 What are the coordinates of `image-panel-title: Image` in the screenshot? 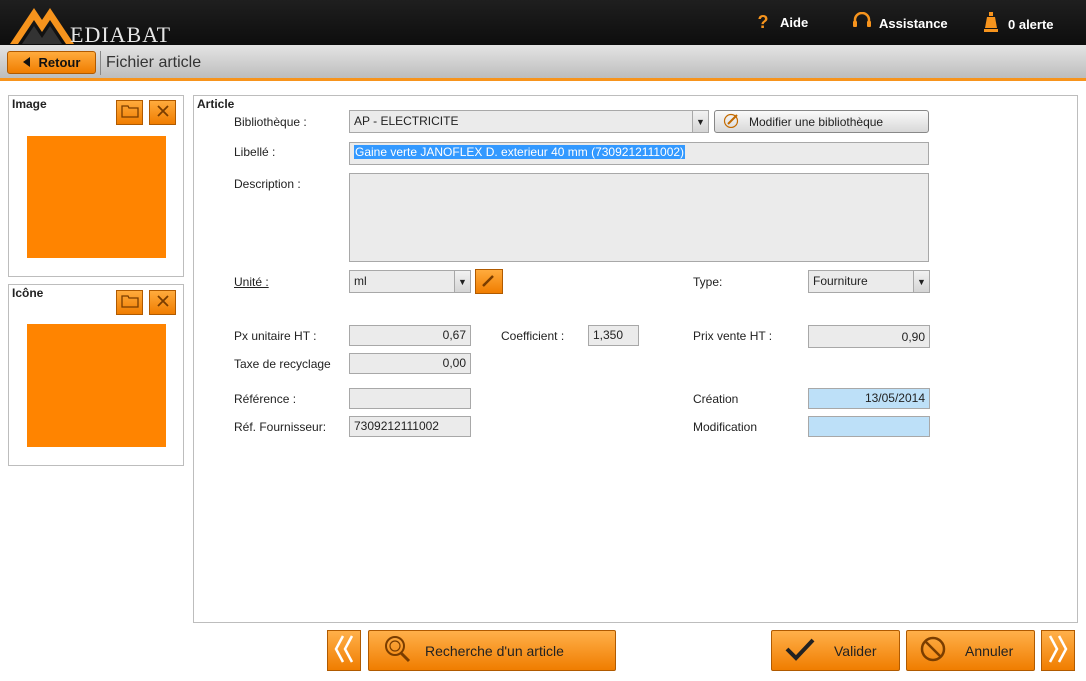 It's located at (29, 104).